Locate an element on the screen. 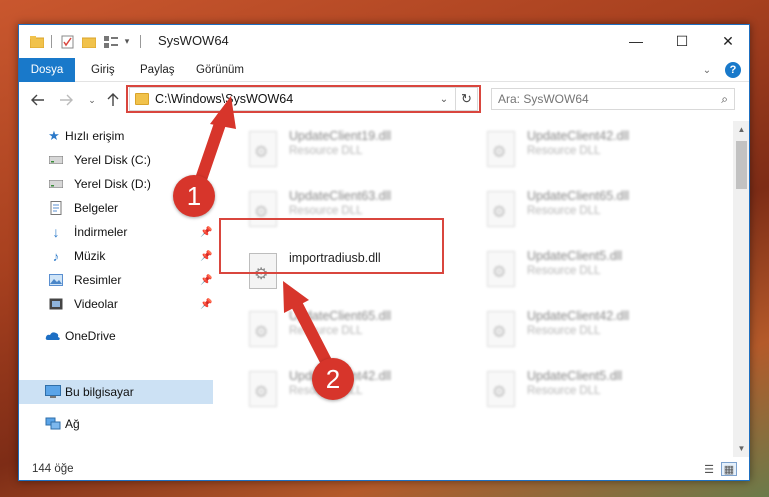 This screenshot has width=769, height=497. sidebar-item-music: ♪ Müzik 📌 is located at coordinates (116, 256).